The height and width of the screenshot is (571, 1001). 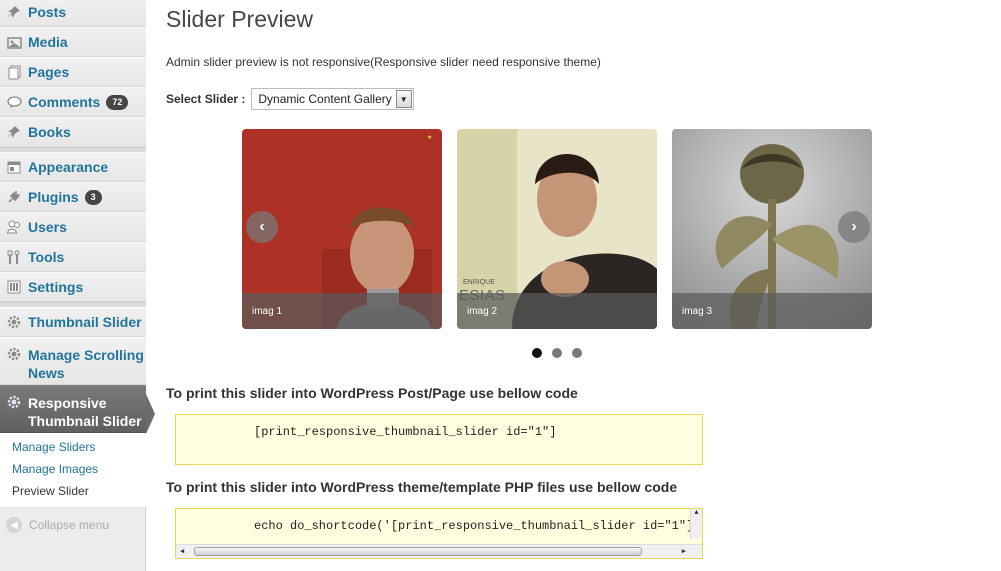 I want to click on collapse-menu-button: ◀ Collapse menu, so click(x=73, y=525).